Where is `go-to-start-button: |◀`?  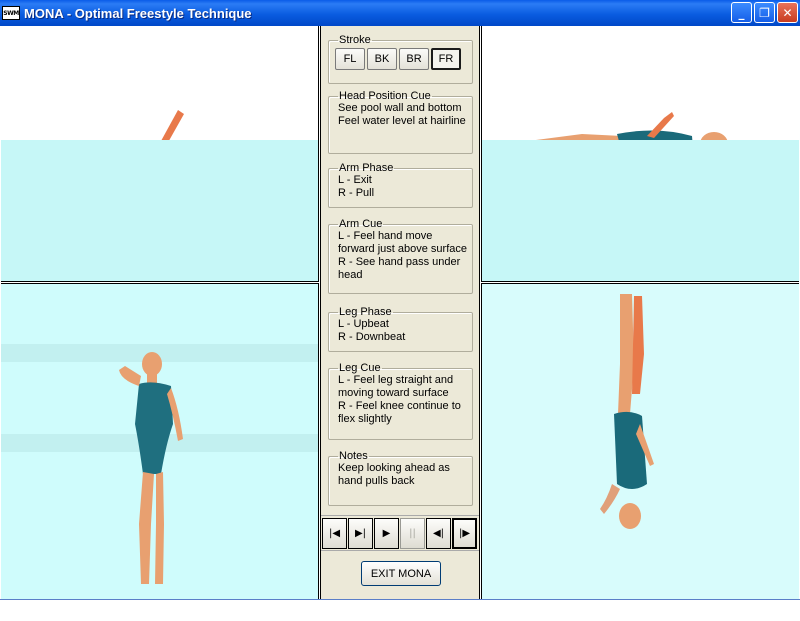
go-to-start-button: |◀ is located at coordinates (334, 533).